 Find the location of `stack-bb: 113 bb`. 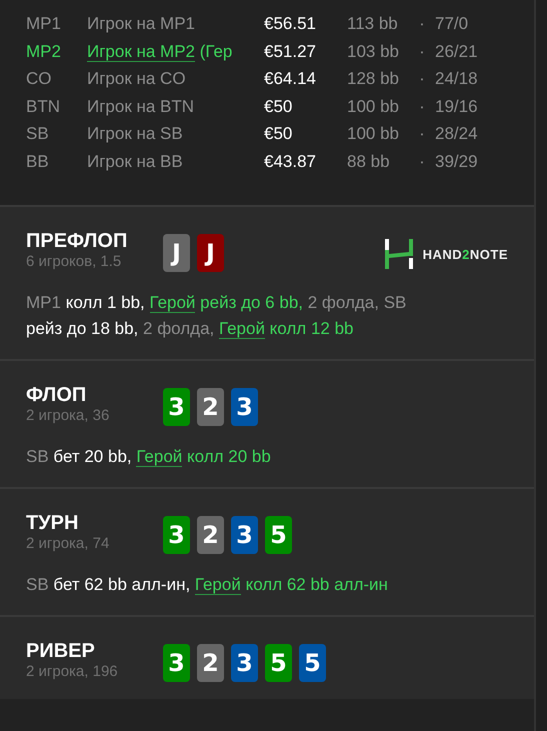

stack-bb: 113 bb is located at coordinates (373, 24).